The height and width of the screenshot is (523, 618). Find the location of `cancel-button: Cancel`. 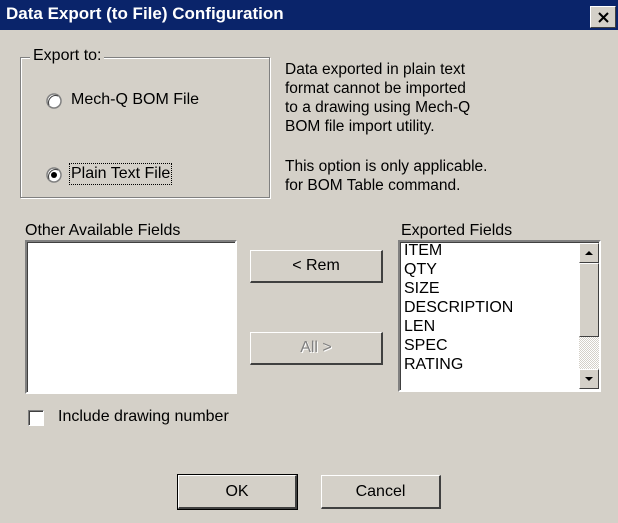

cancel-button: Cancel is located at coordinates (381, 492).